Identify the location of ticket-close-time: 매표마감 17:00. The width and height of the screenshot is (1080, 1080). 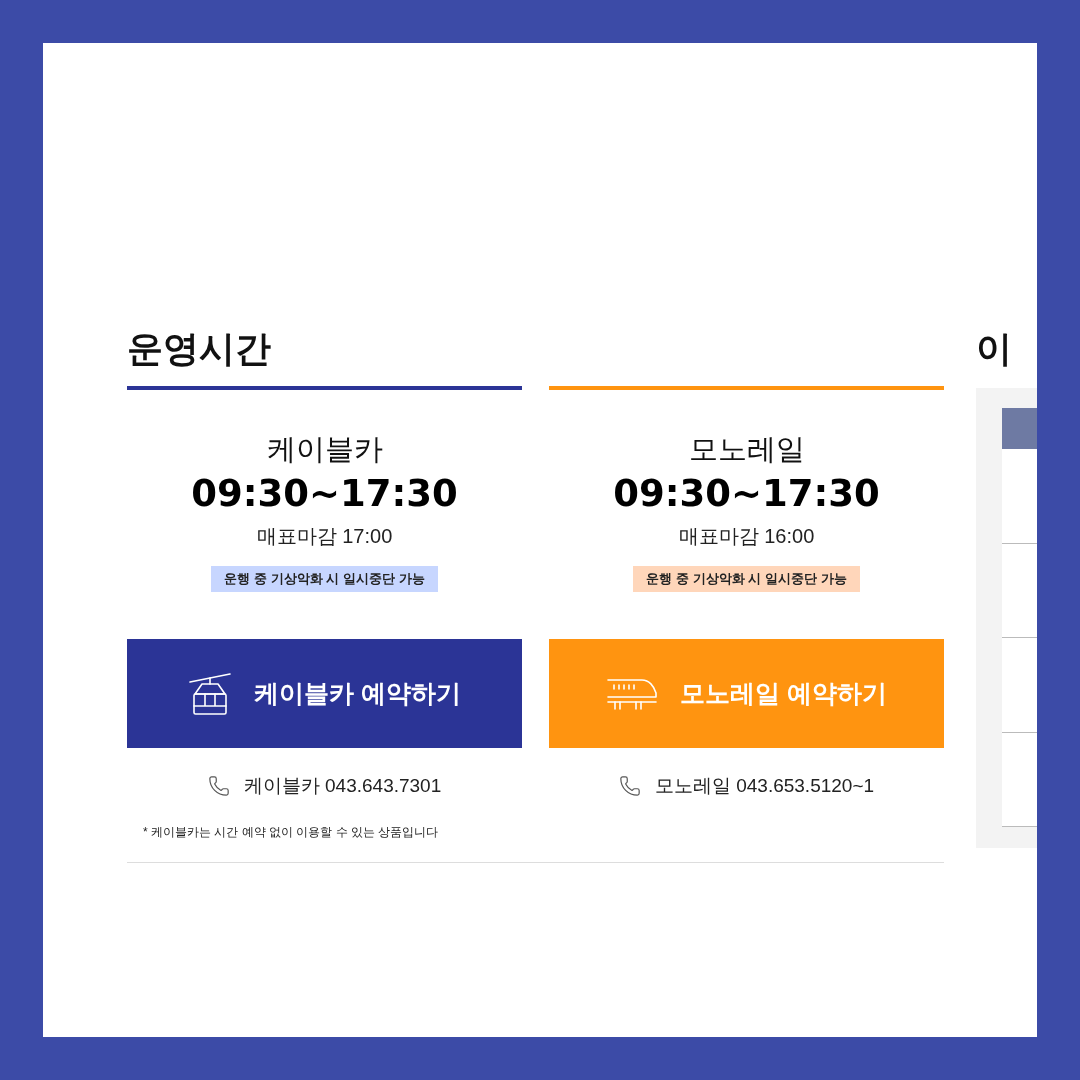
(324, 536).